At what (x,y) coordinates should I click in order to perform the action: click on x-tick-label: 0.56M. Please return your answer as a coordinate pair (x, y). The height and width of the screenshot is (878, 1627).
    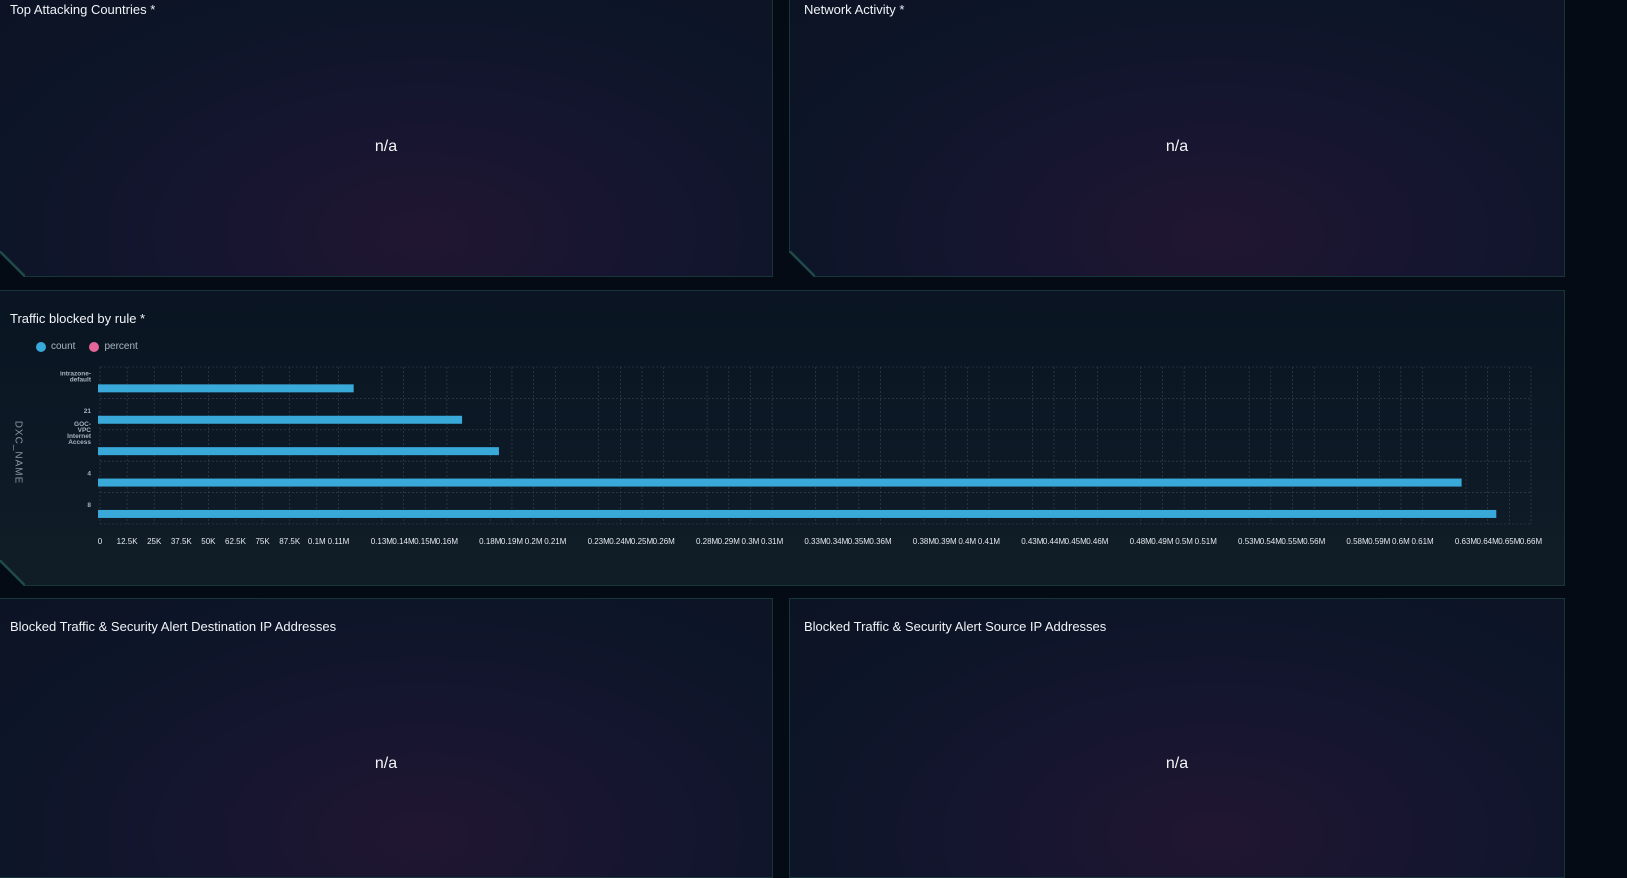
    Looking at the image, I should click on (1314, 541).